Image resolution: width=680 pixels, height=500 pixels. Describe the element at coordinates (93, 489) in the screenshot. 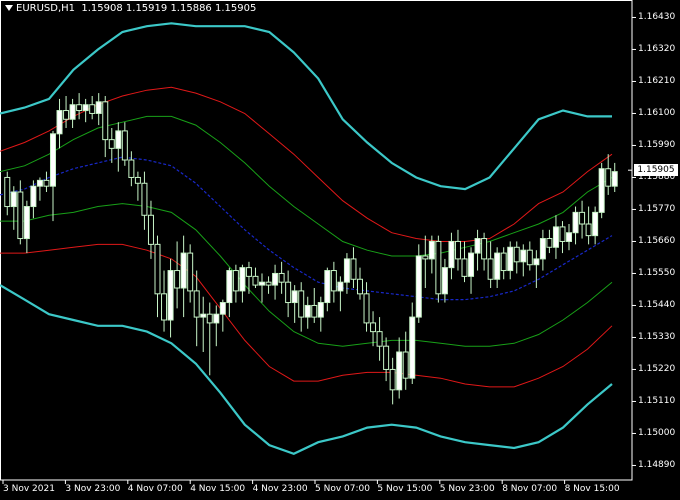

I see `time-tick-label: 3 Nov 23:00` at that location.